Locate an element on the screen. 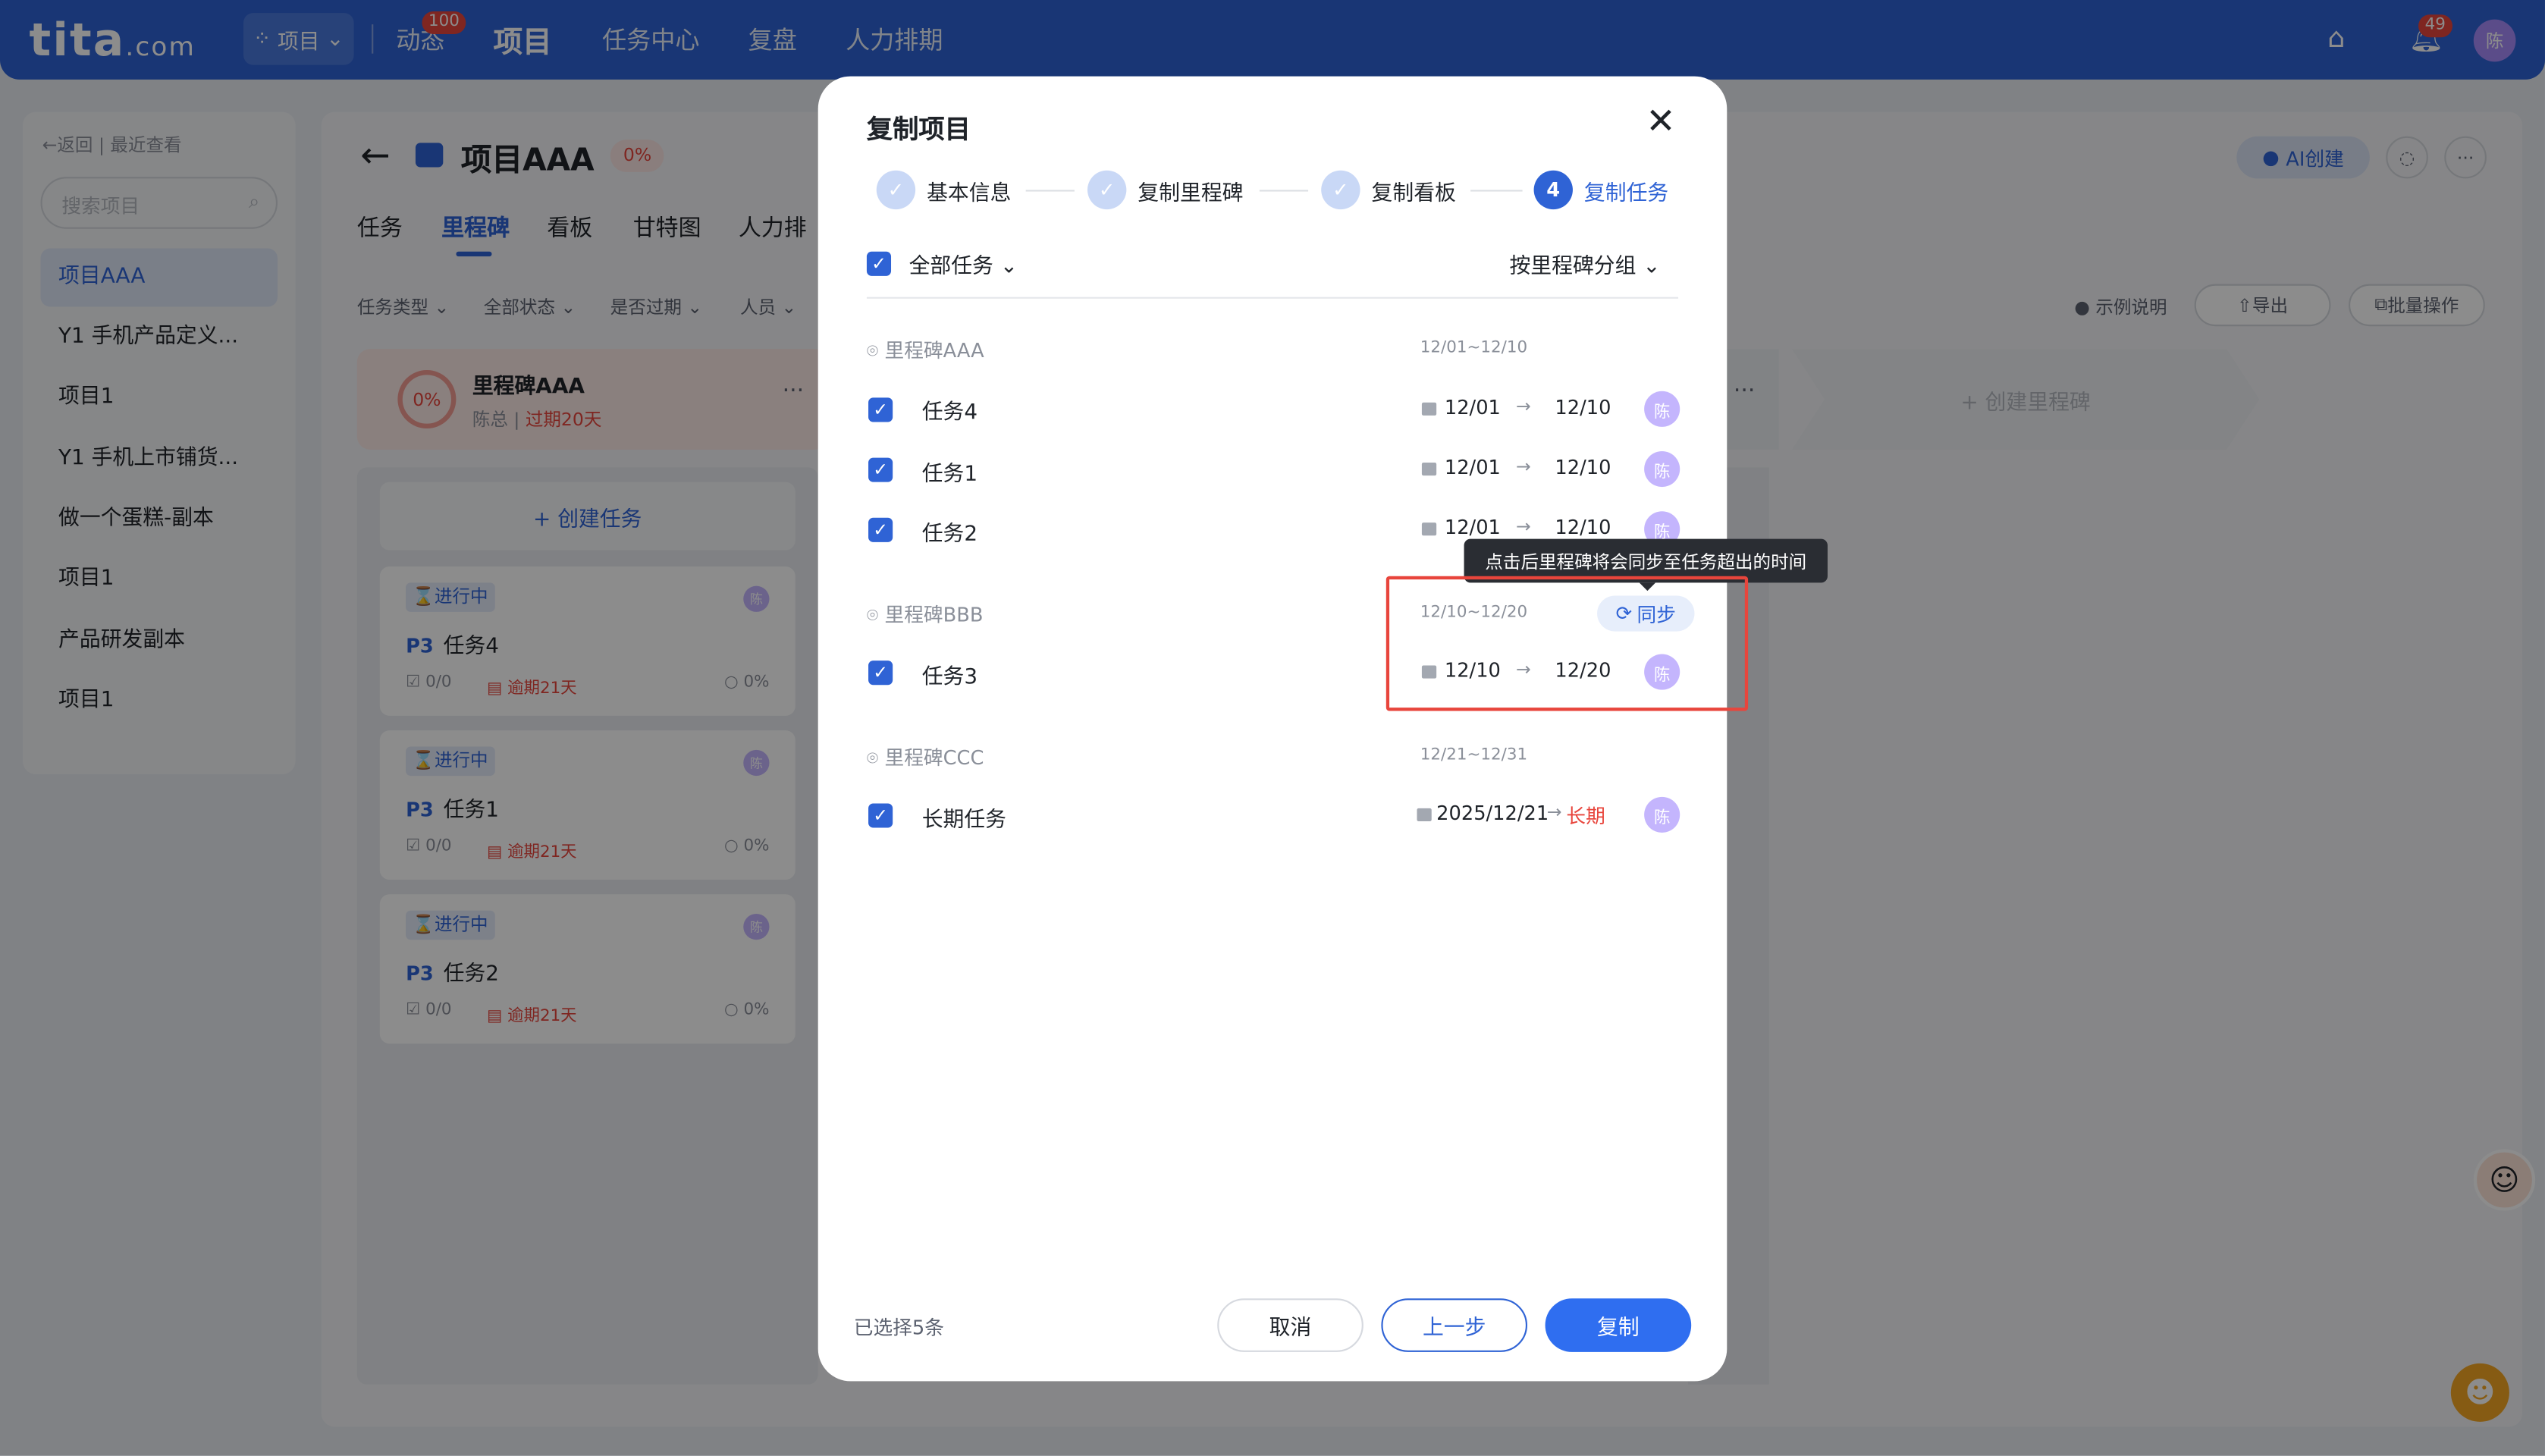 The width and height of the screenshot is (2545, 1456). task-end-date: 长期 is located at coordinates (1585, 815).